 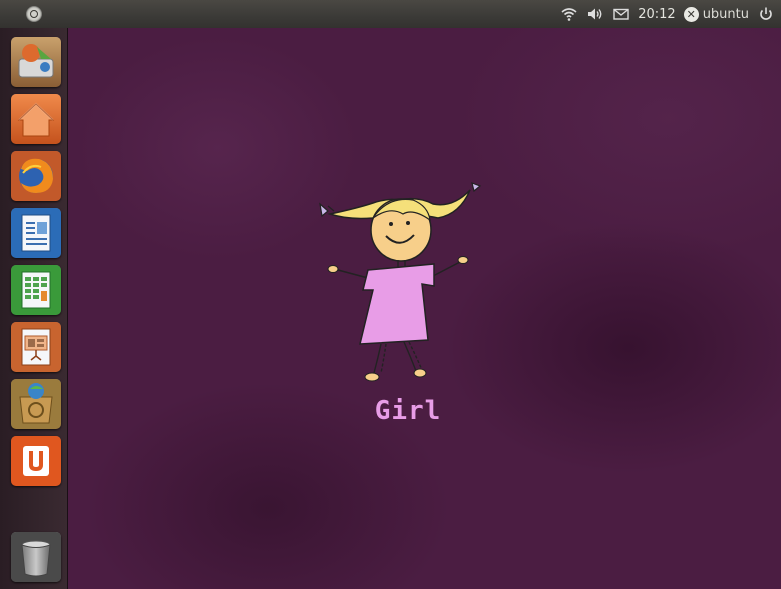 I want to click on software-center-icon, so click(x=36, y=404).